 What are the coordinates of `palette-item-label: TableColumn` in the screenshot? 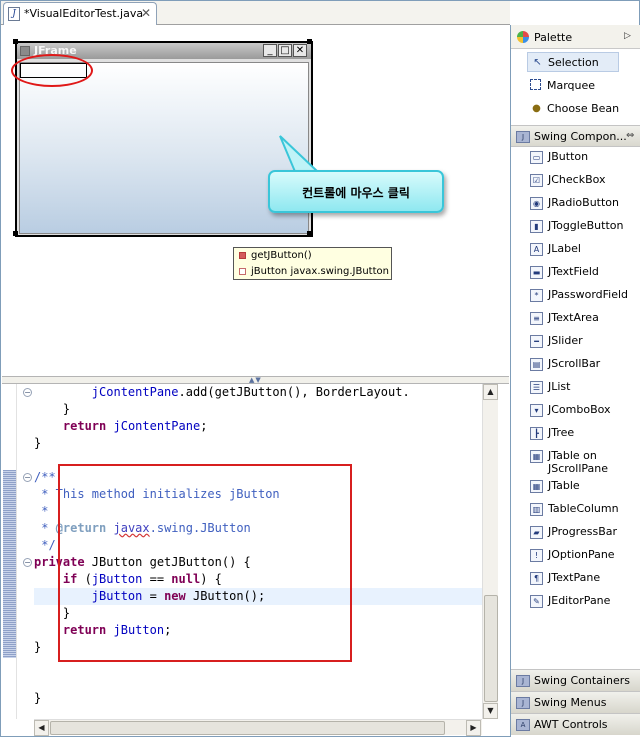 It's located at (583, 508).